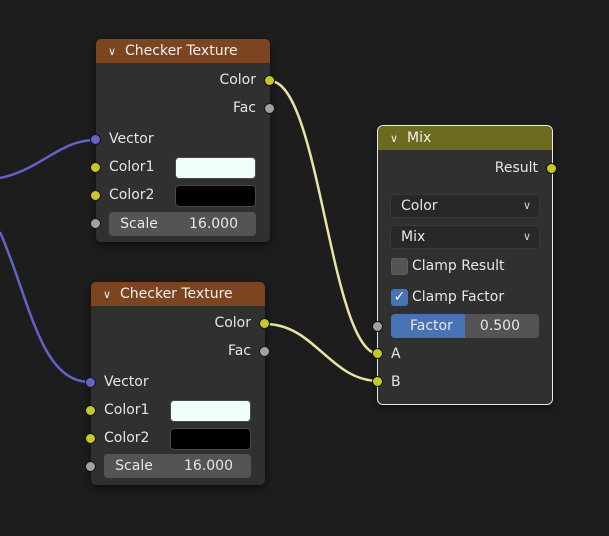 This screenshot has width=609, height=536. I want to click on data-type-value: Color, so click(419, 206).